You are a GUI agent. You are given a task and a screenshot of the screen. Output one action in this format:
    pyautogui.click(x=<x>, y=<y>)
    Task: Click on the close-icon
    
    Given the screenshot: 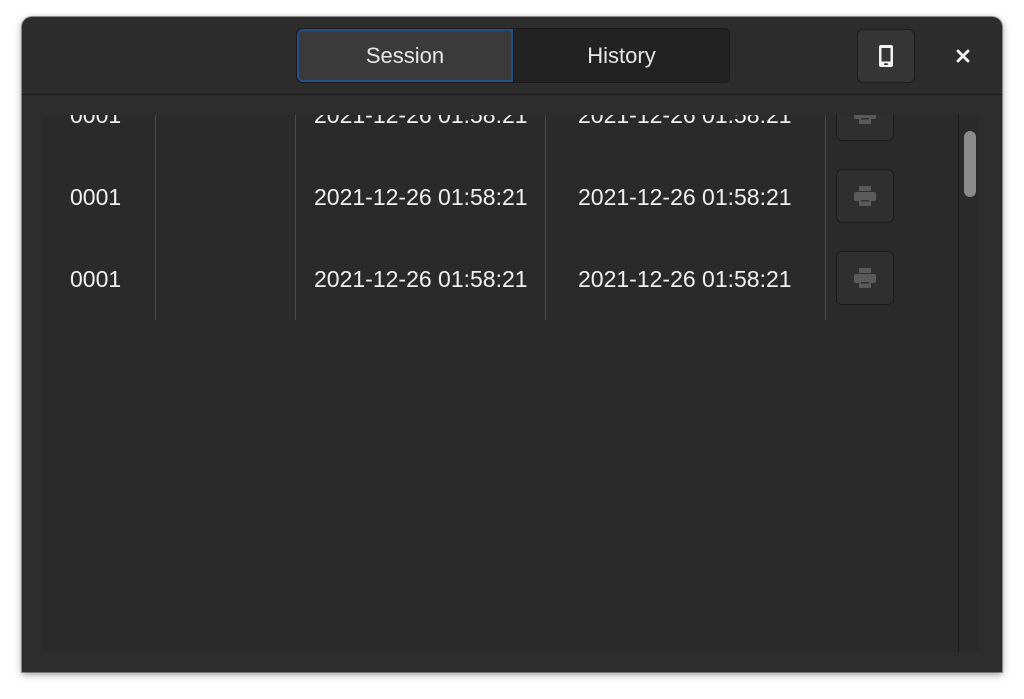 What is the action you would take?
    pyautogui.click(x=963, y=56)
    